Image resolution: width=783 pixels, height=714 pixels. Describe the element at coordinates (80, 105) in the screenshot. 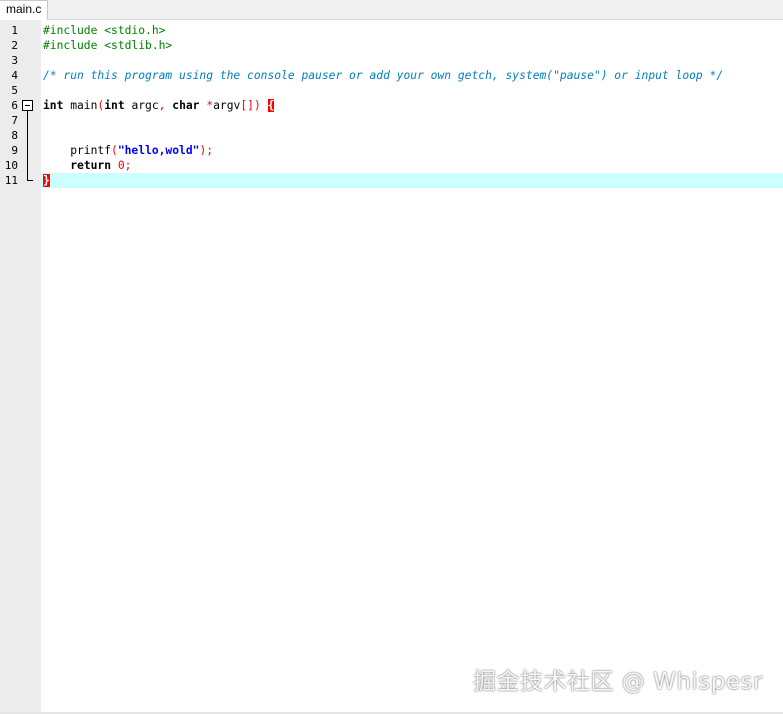

I see `code-token: main` at that location.